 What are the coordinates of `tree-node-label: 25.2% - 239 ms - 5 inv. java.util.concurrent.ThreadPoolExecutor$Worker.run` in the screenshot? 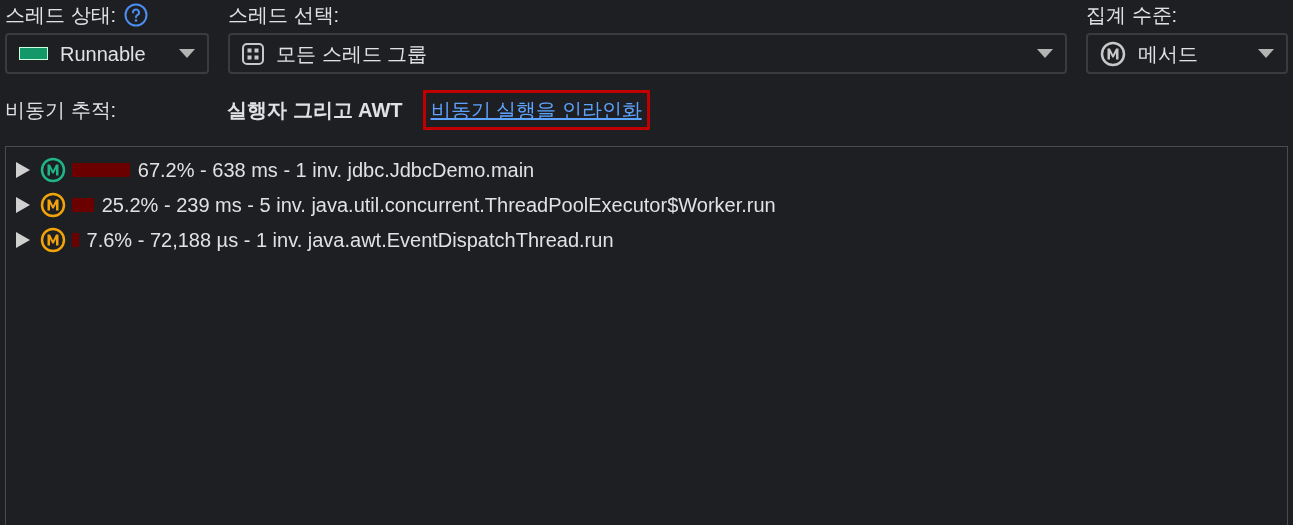 It's located at (438, 204).